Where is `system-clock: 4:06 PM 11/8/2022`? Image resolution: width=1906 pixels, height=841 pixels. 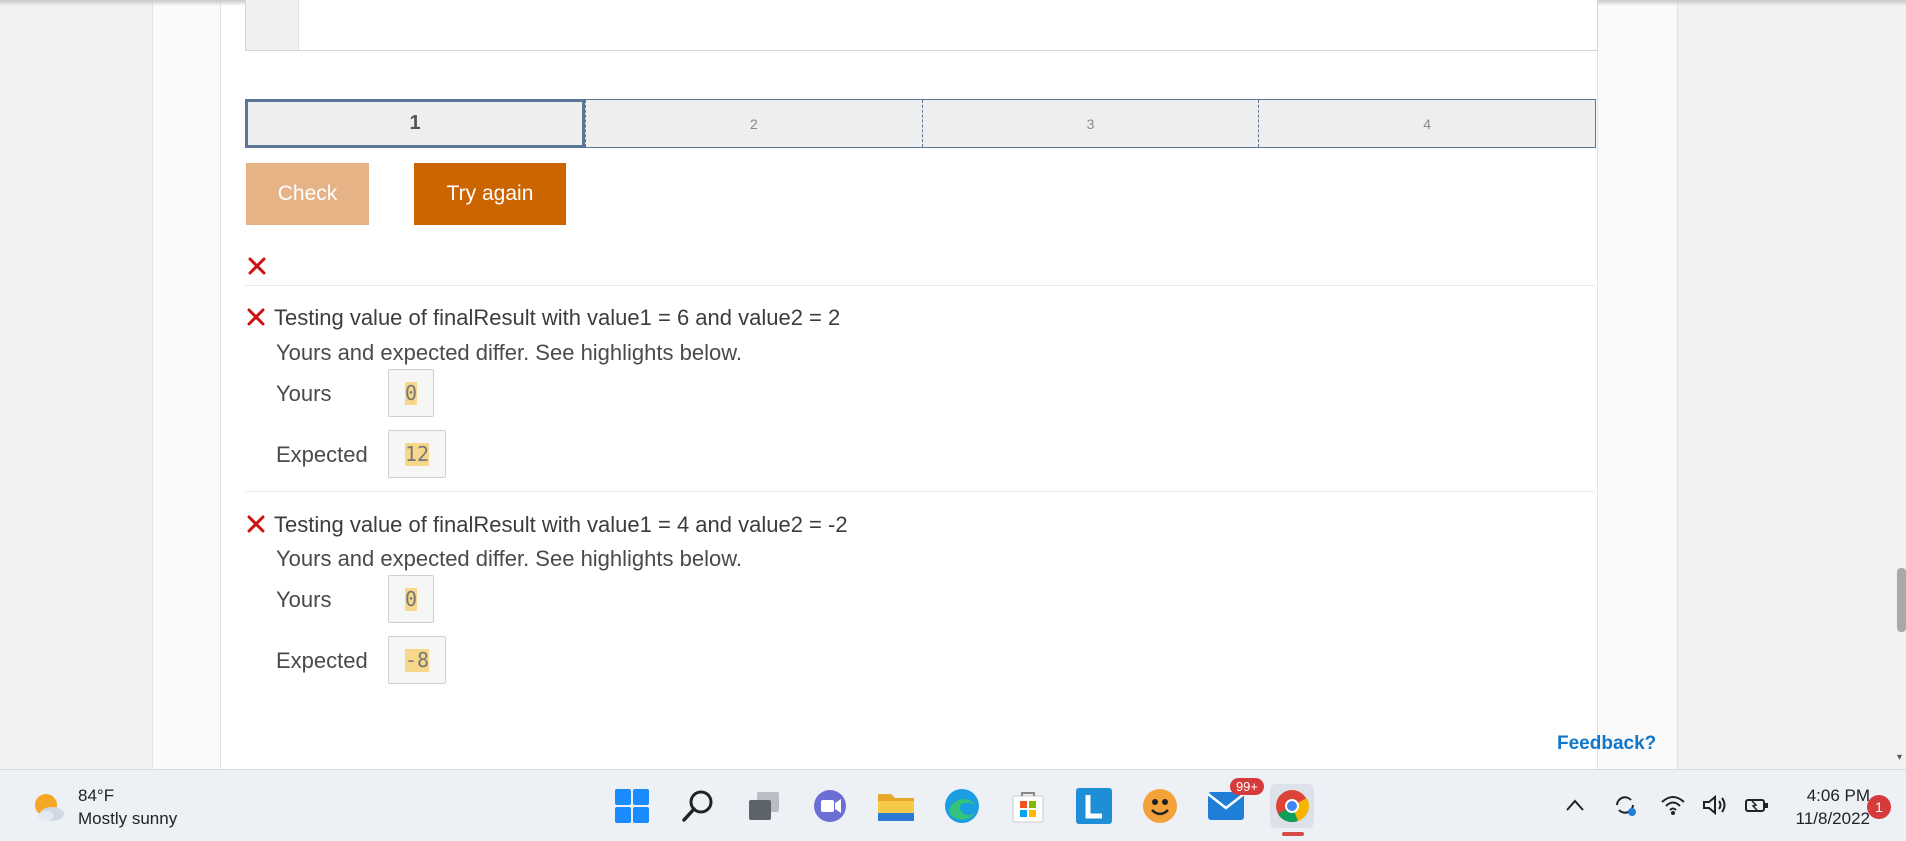
system-clock: 4:06 PM 11/8/2022 is located at coordinates (1820, 807).